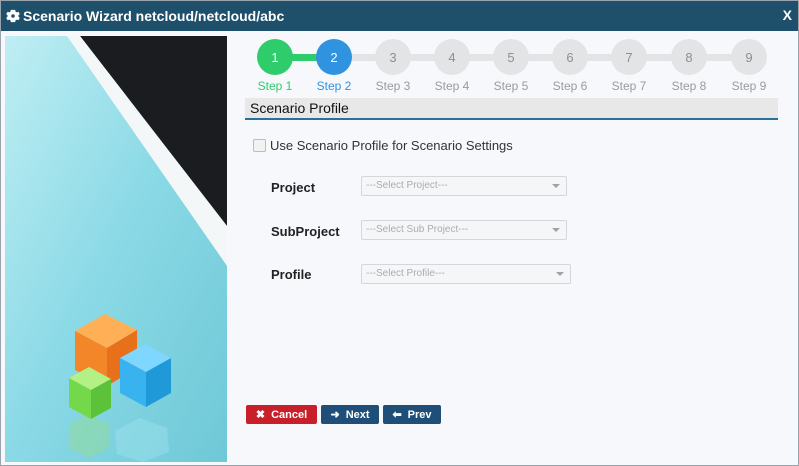 Image resolution: width=799 pixels, height=466 pixels. What do you see at coordinates (570, 86) in the screenshot?
I see `step-label: Step 6` at bounding box center [570, 86].